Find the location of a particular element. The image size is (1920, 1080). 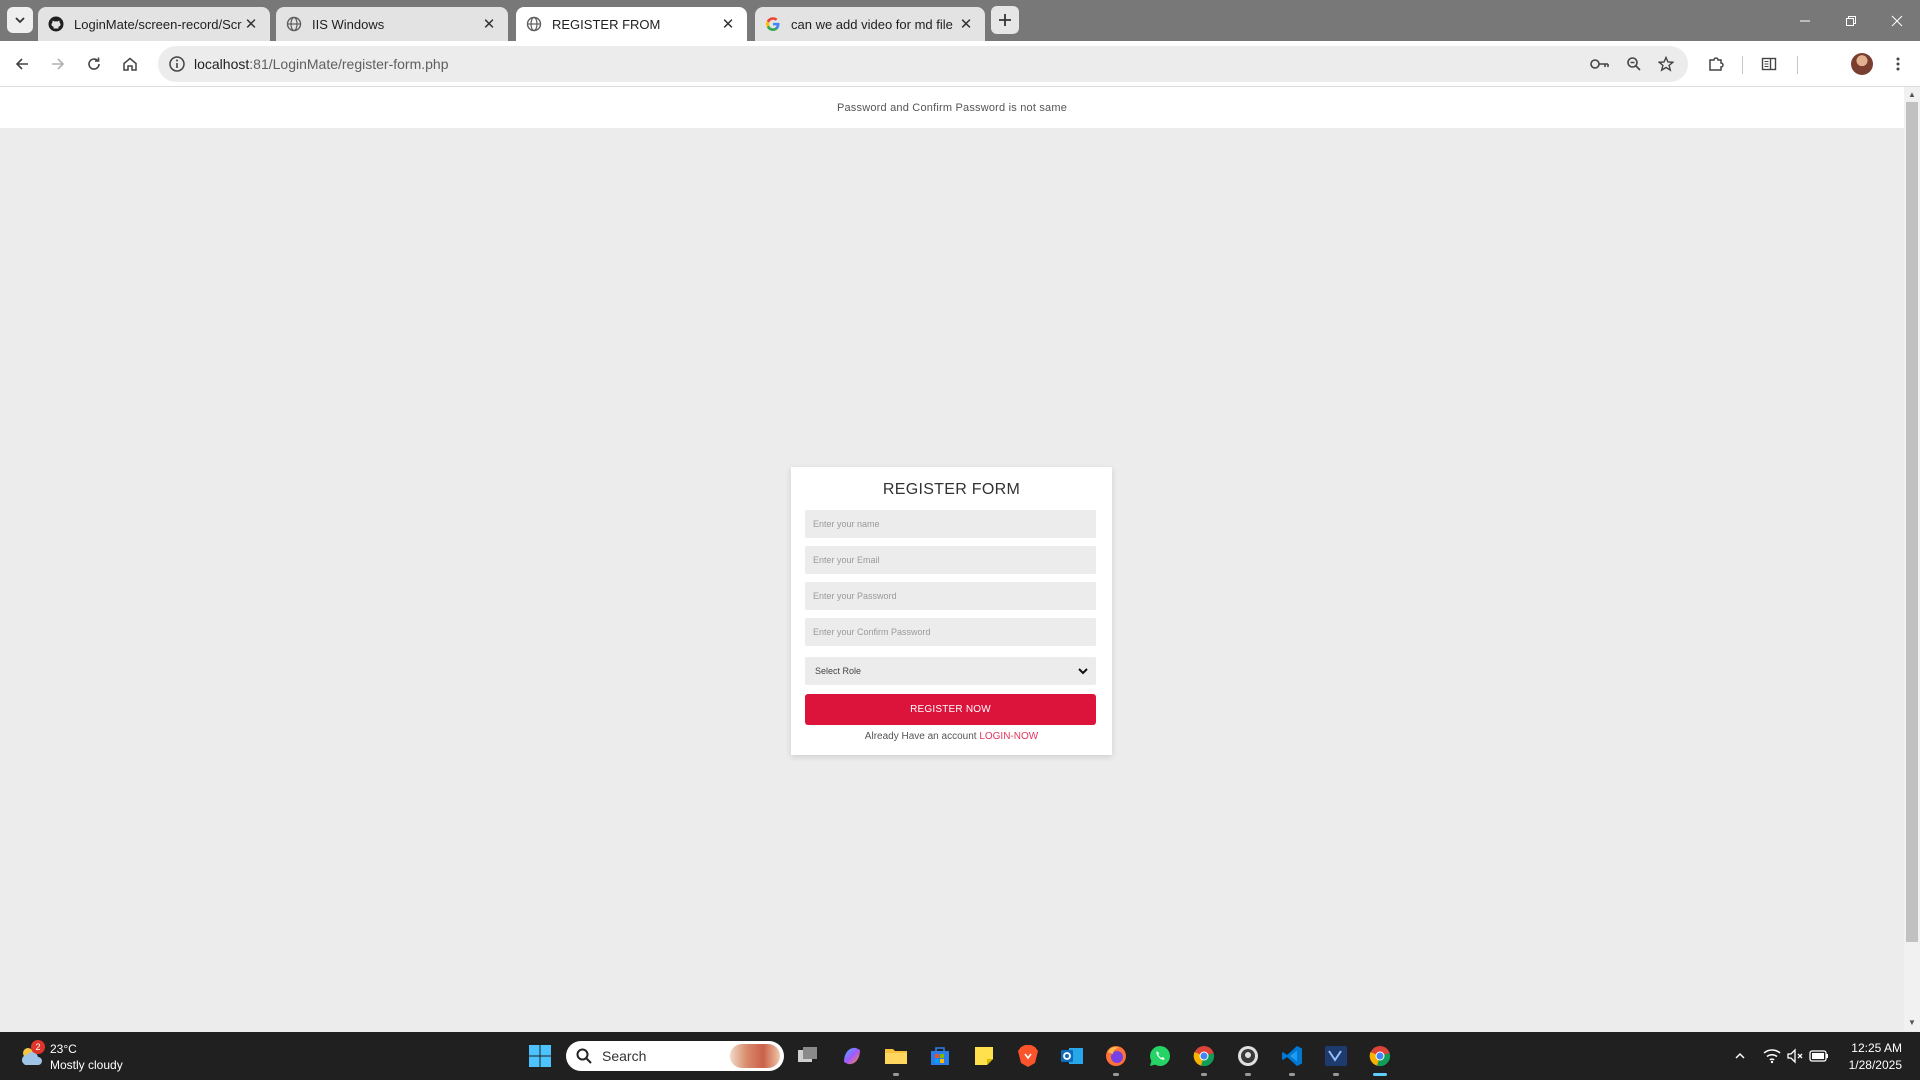

plus-icon is located at coordinates (1005, 20).